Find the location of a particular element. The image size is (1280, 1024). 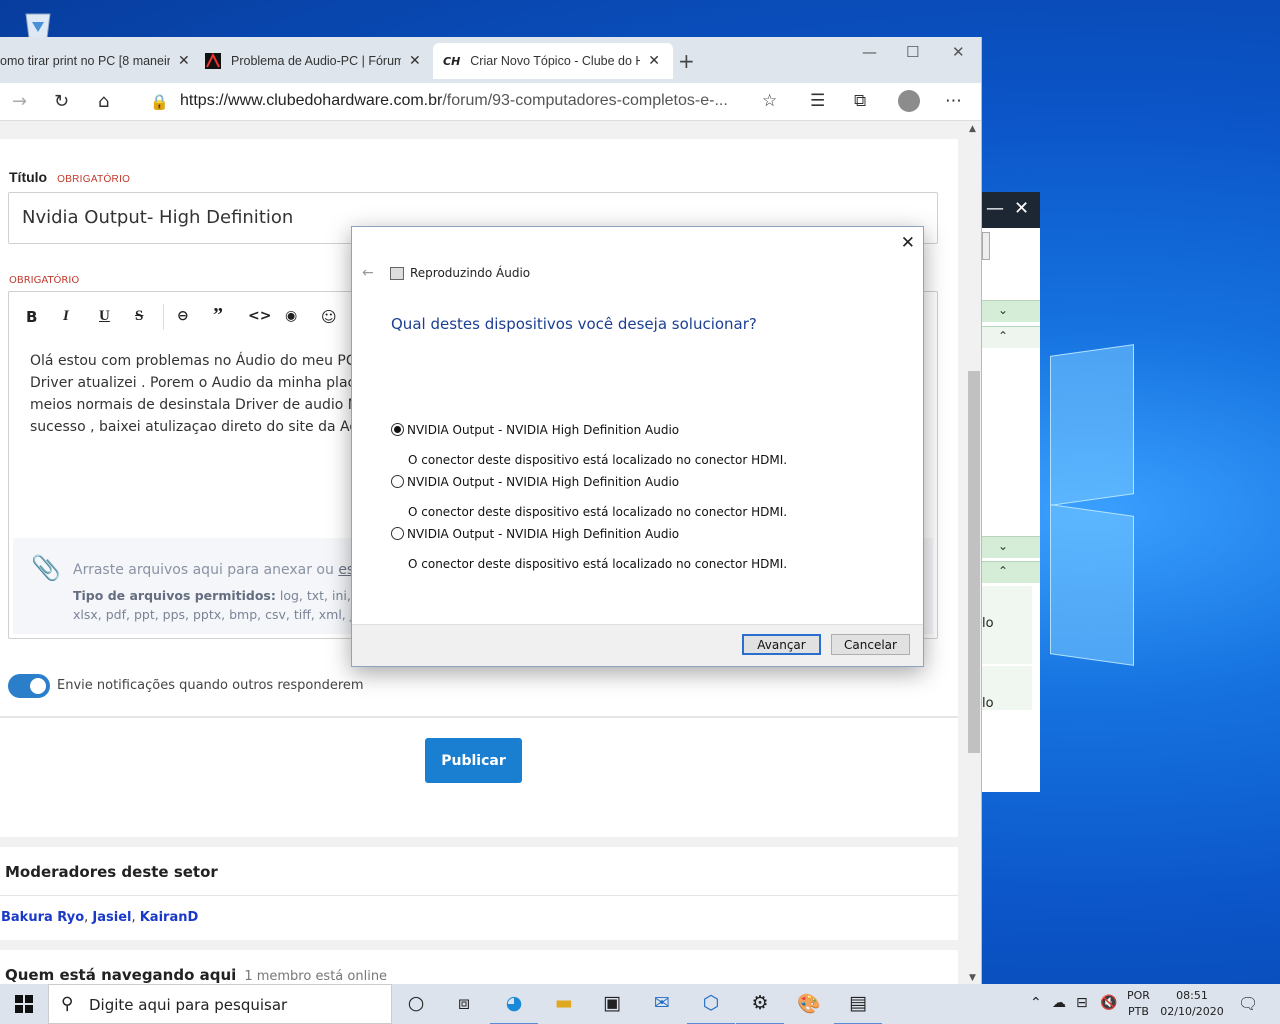

background-window-titlebar: — ✕ is located at coordinates (1011, 210).